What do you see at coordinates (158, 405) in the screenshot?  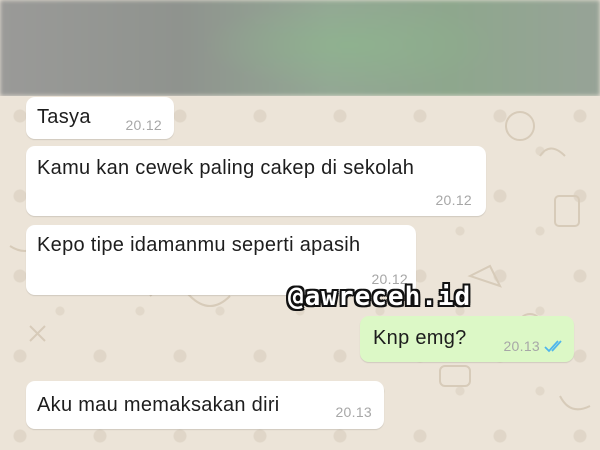 I see `message-text: Aku mau memaksakan diri` at bounding box center [158, 405].